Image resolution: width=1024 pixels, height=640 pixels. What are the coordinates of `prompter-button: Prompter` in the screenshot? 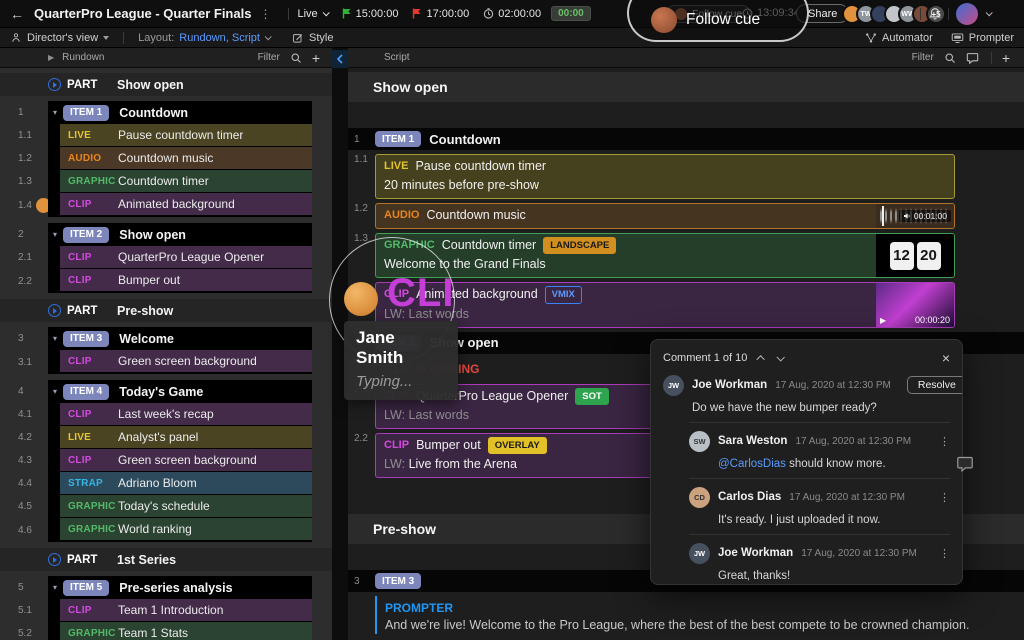 It's located at (982, 38).